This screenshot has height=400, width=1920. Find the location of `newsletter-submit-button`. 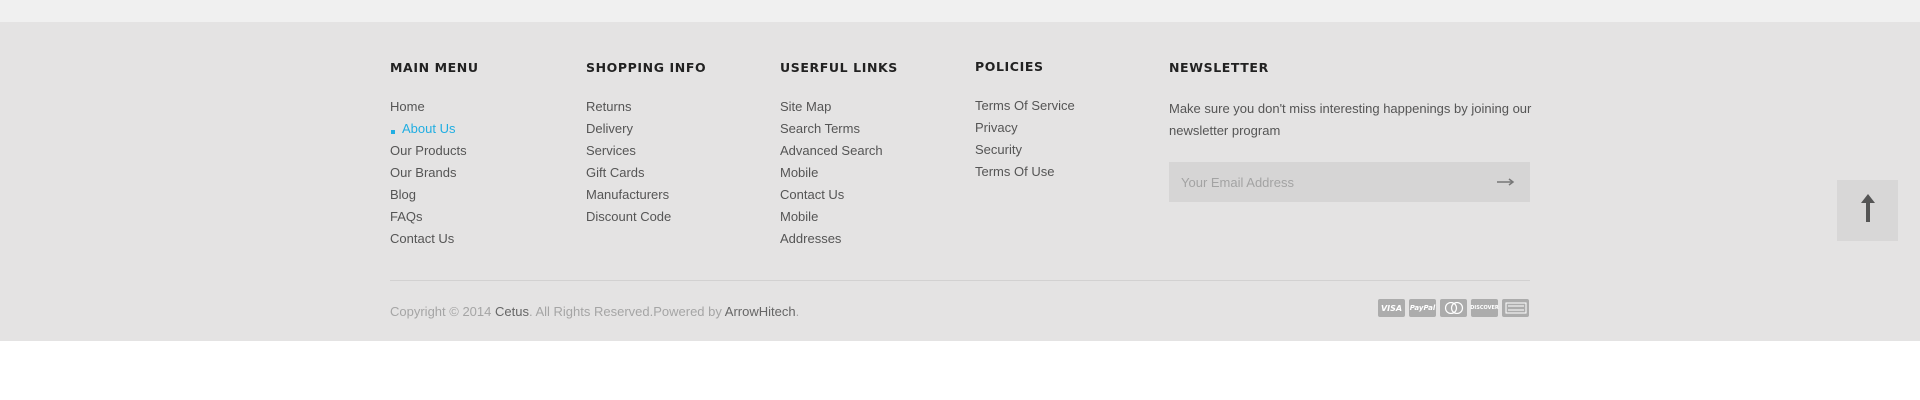

newsletter-submit-button is located at coordinates (1506, 182).